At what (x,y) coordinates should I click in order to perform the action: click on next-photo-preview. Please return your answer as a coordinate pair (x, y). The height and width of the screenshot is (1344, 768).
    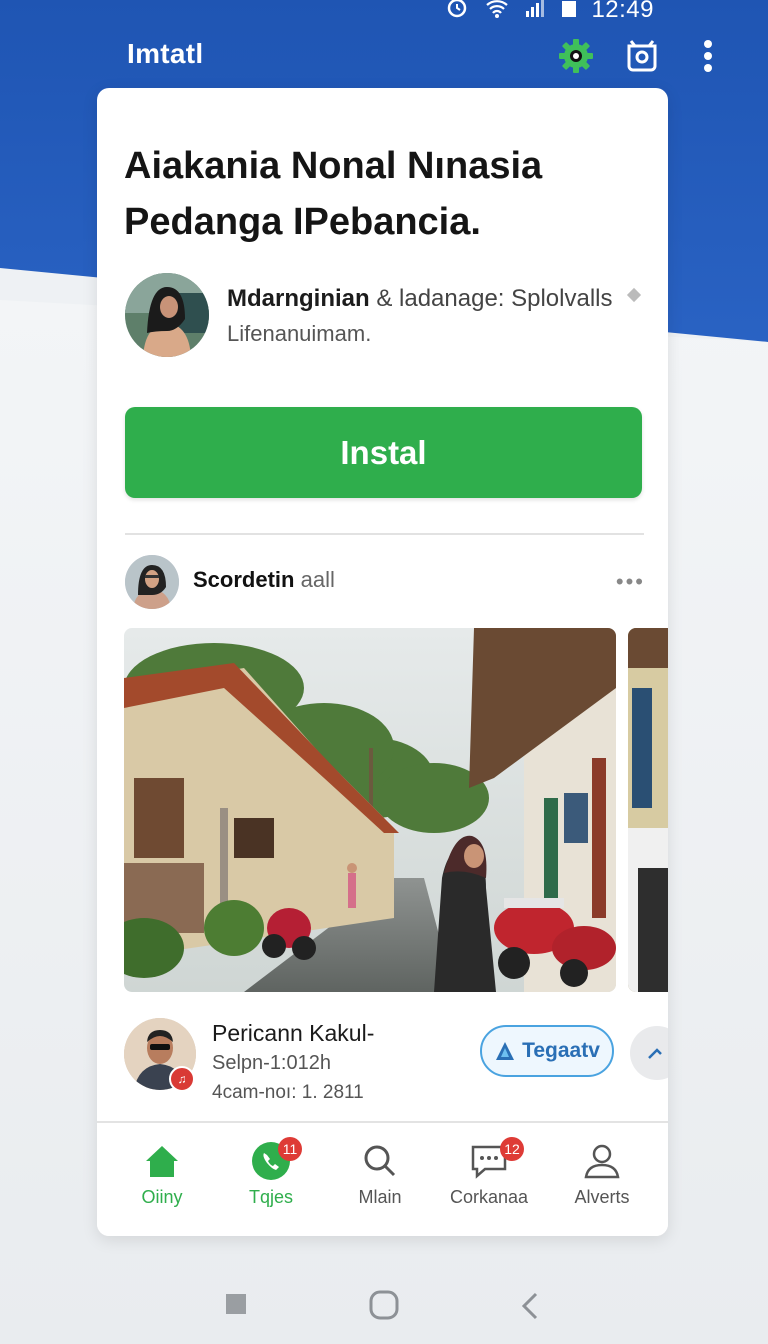
    Looking at the image, I should click on (648, 810).